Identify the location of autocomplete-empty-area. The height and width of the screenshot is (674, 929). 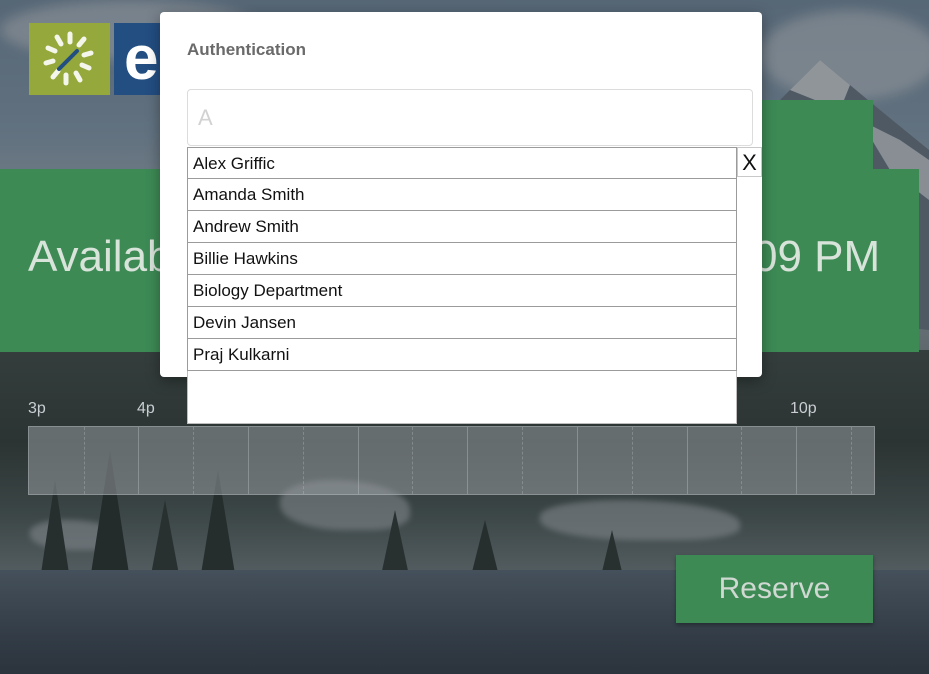
(462, 397).